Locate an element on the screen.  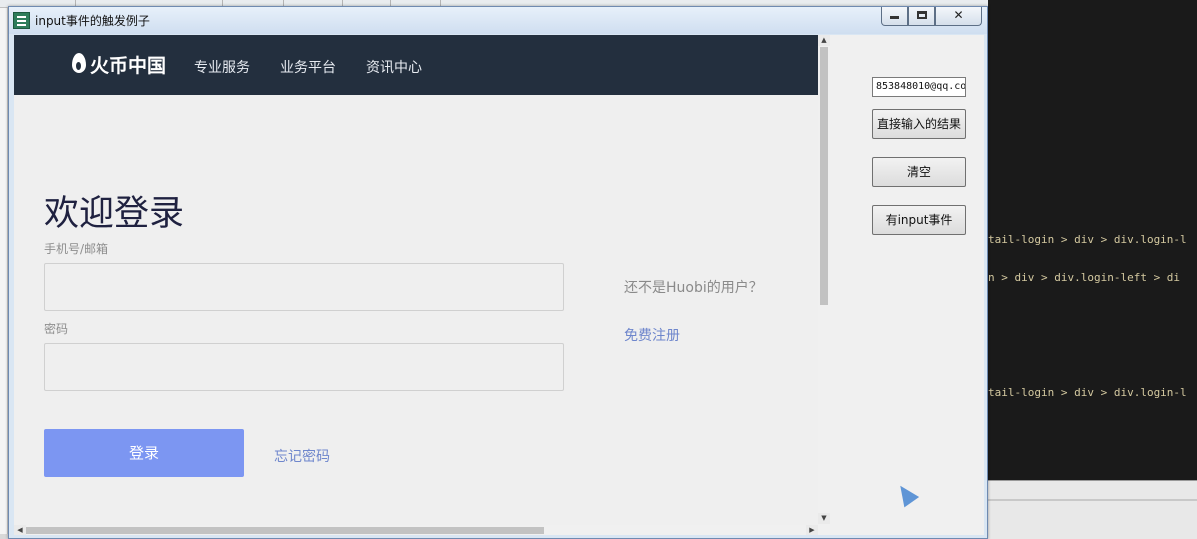
phone-email-input is located at coordinates (304, 287).